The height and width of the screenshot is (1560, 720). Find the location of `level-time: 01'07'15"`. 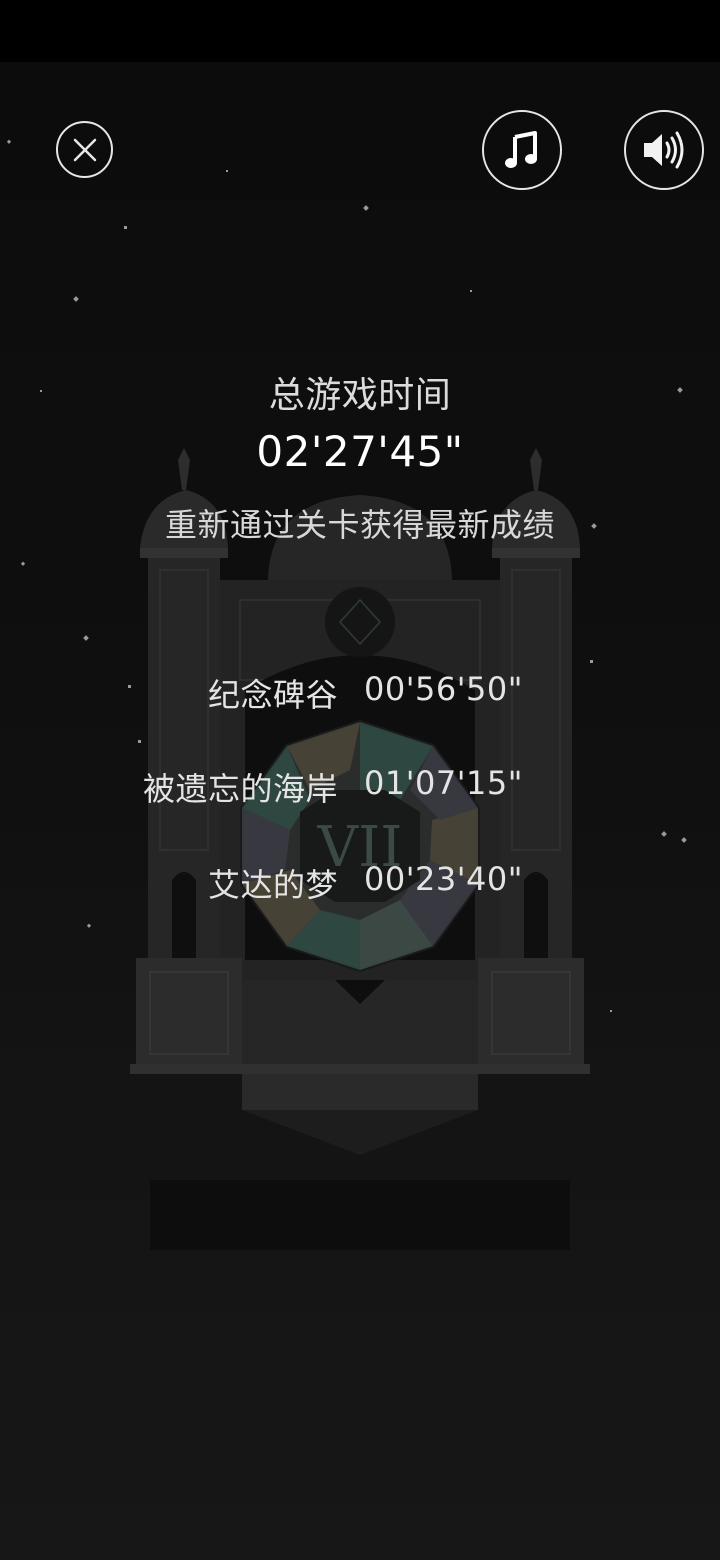

level-time: 01'07'15" is located at coordinates (443, 783).